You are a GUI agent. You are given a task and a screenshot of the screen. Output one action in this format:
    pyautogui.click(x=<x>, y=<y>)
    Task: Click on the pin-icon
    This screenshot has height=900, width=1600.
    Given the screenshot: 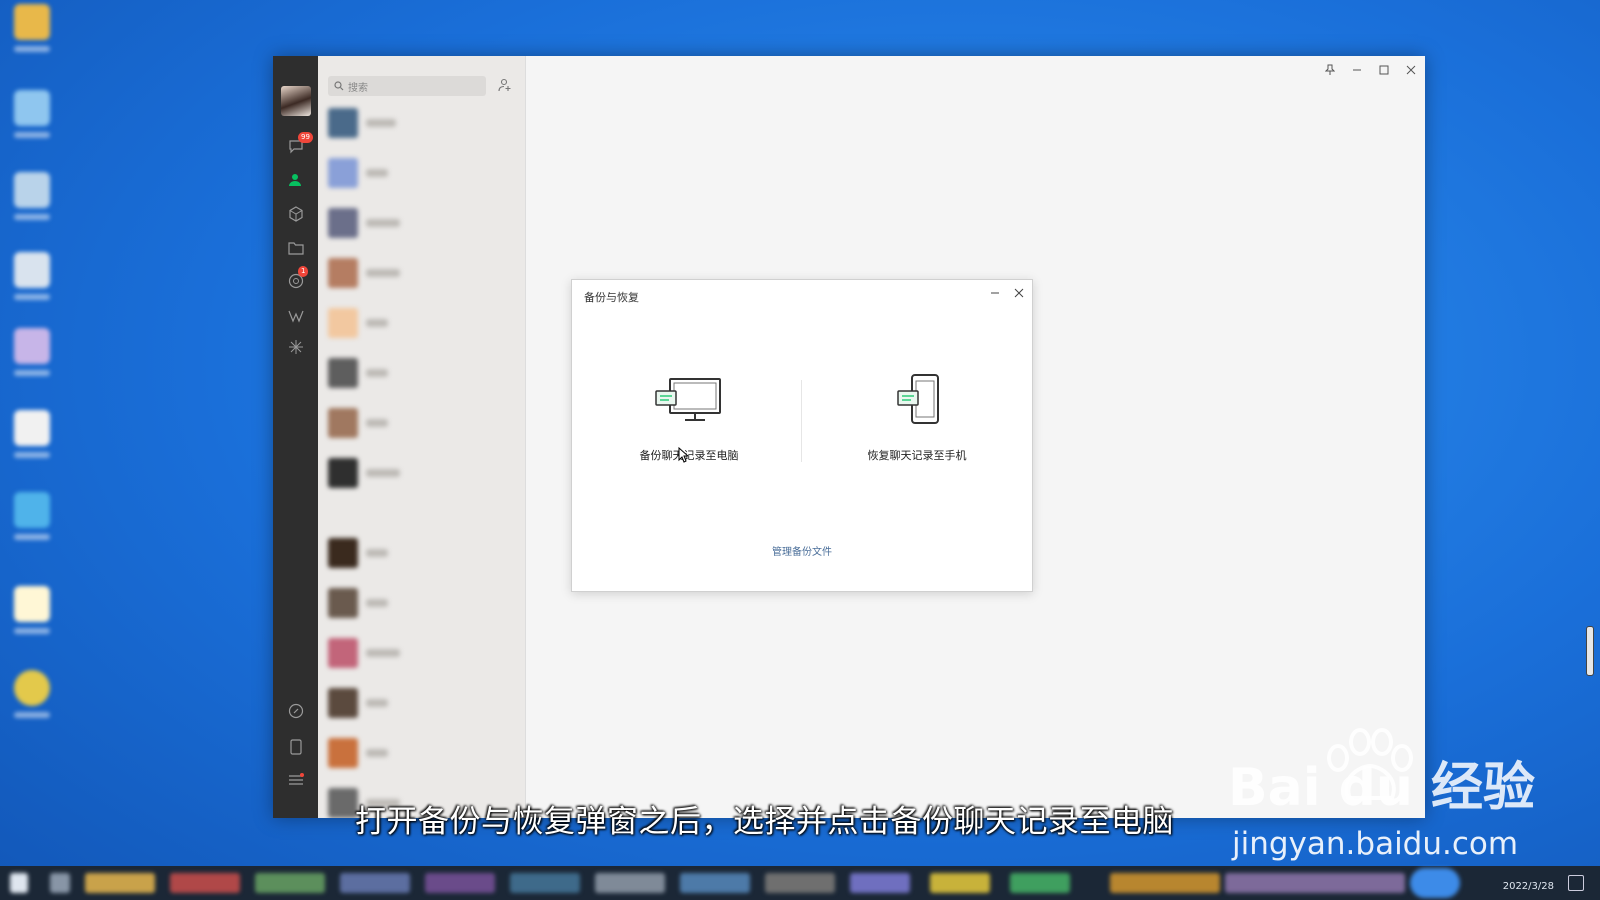 What is the action you would take?
    pyautogui.click(x=1330, y=69)
    